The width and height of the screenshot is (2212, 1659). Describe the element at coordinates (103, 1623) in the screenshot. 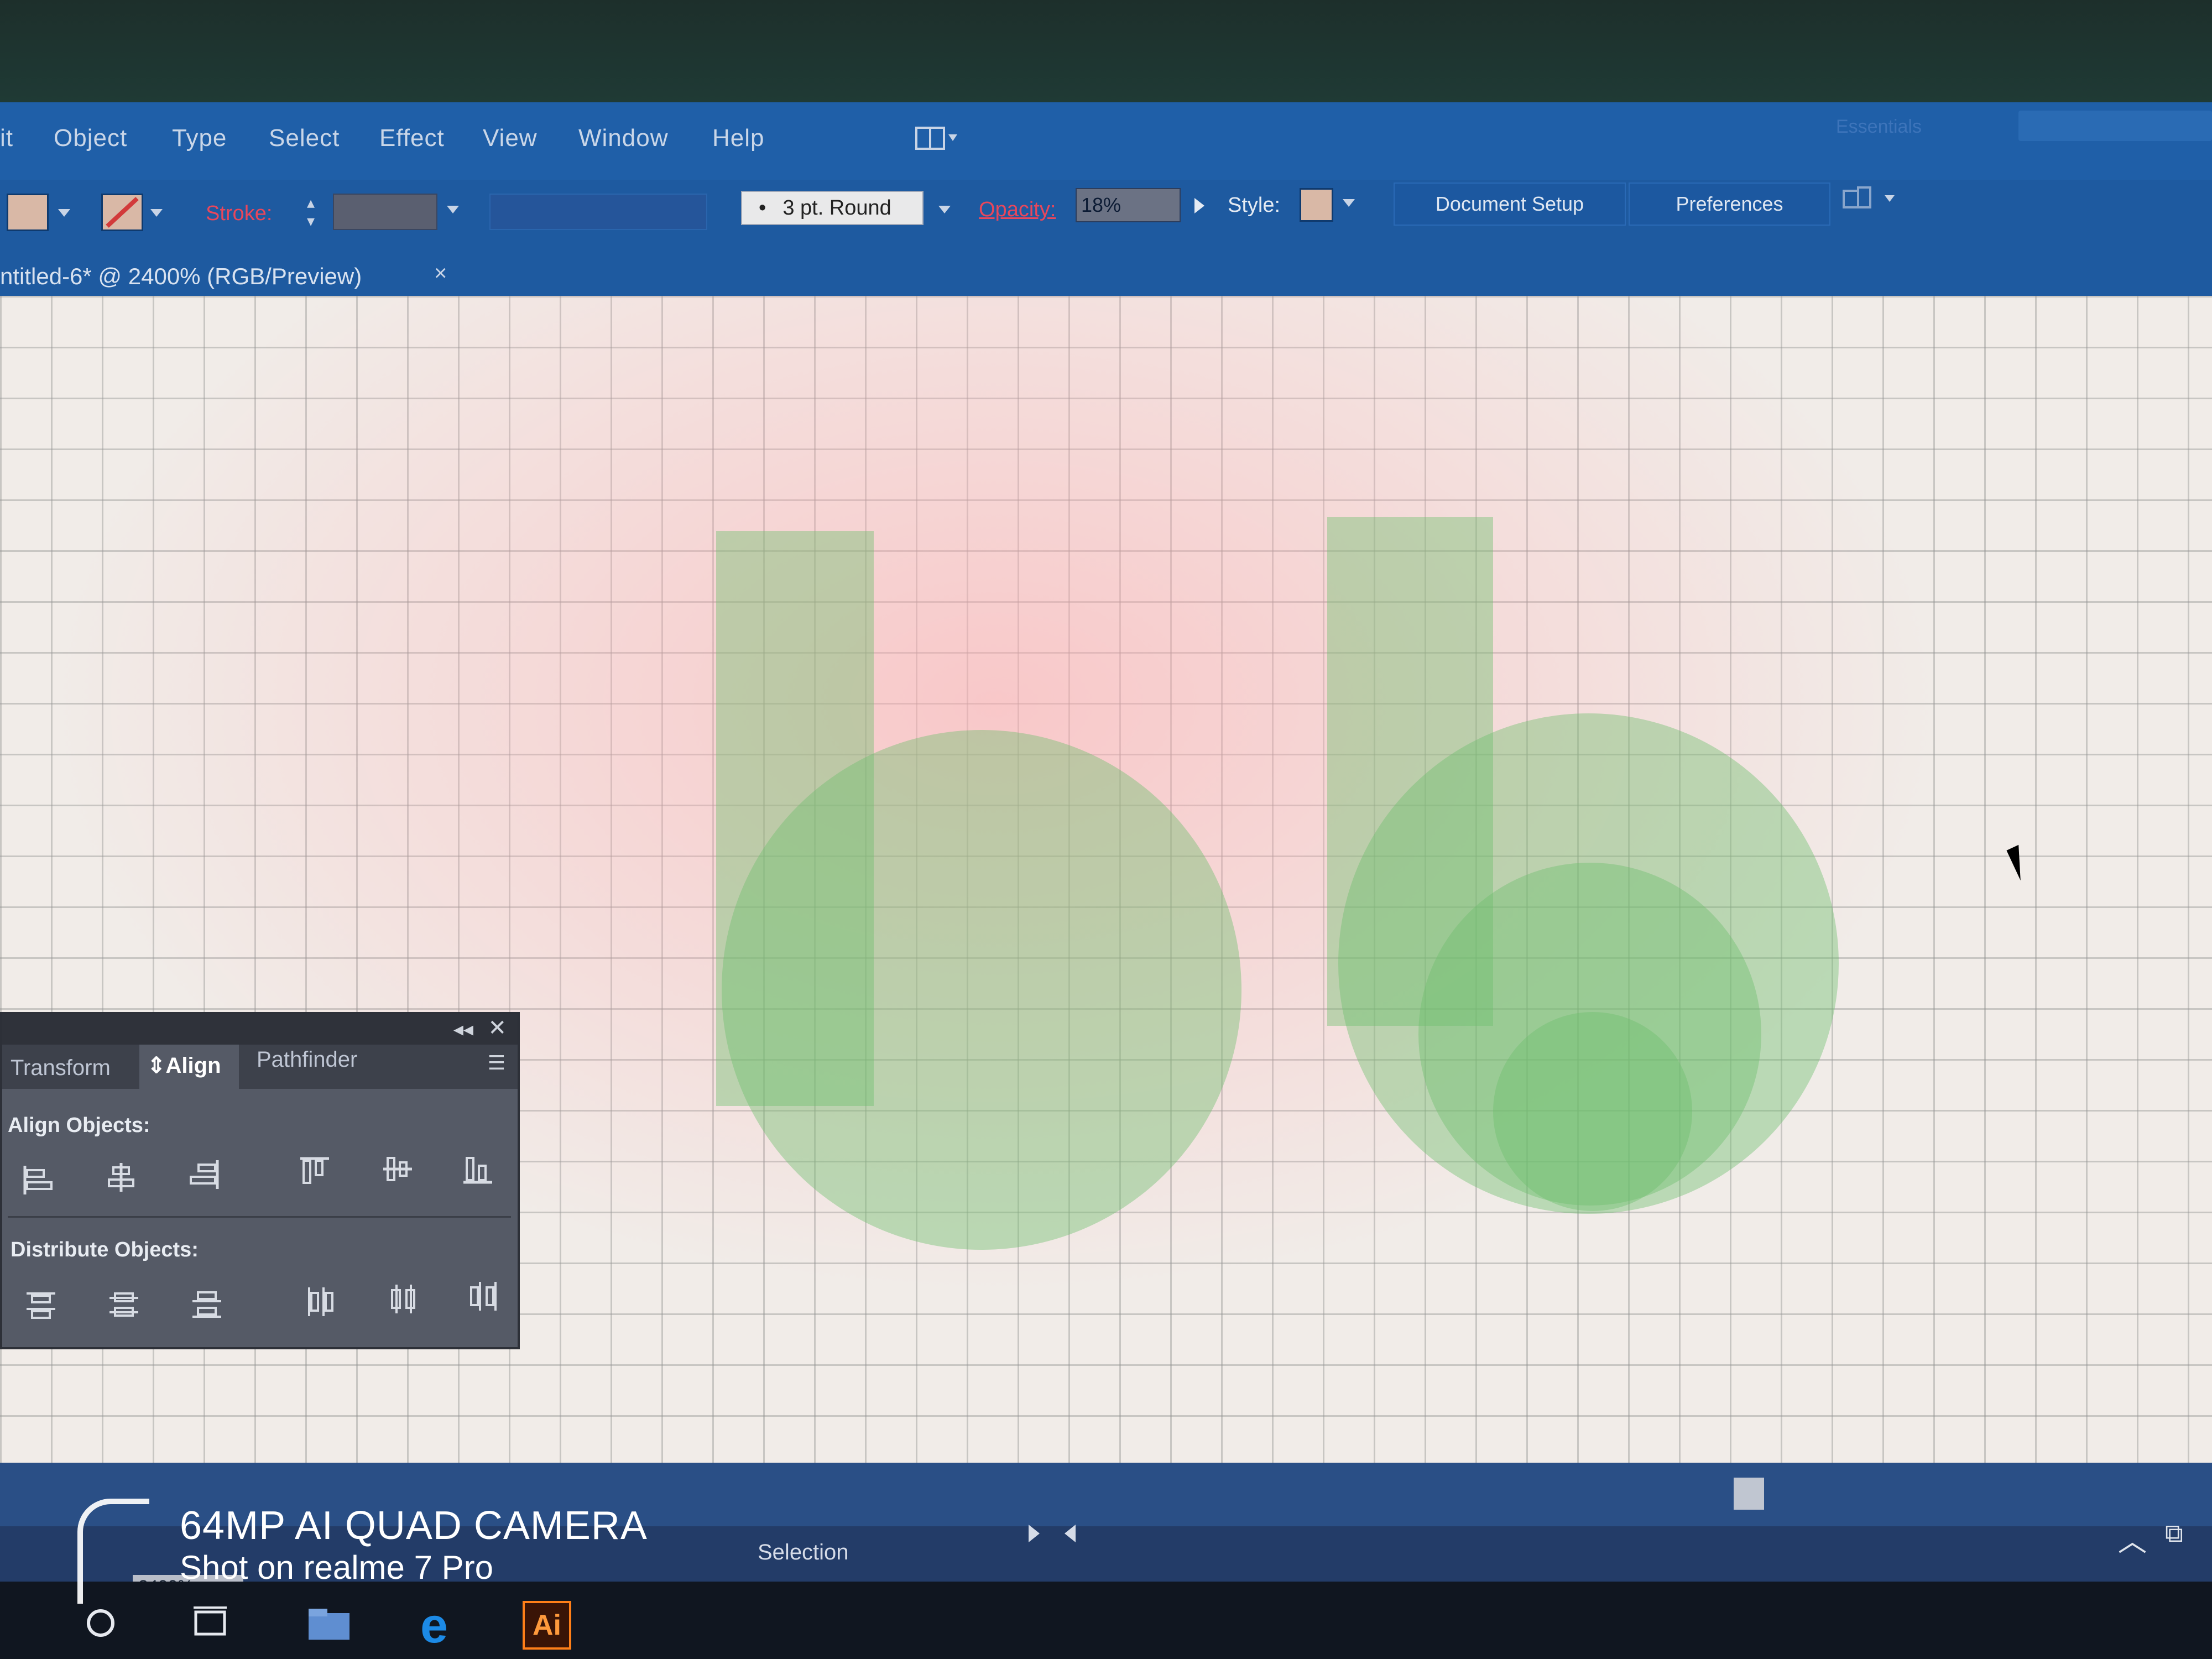

I see `taskbar-search-icon` at that location.